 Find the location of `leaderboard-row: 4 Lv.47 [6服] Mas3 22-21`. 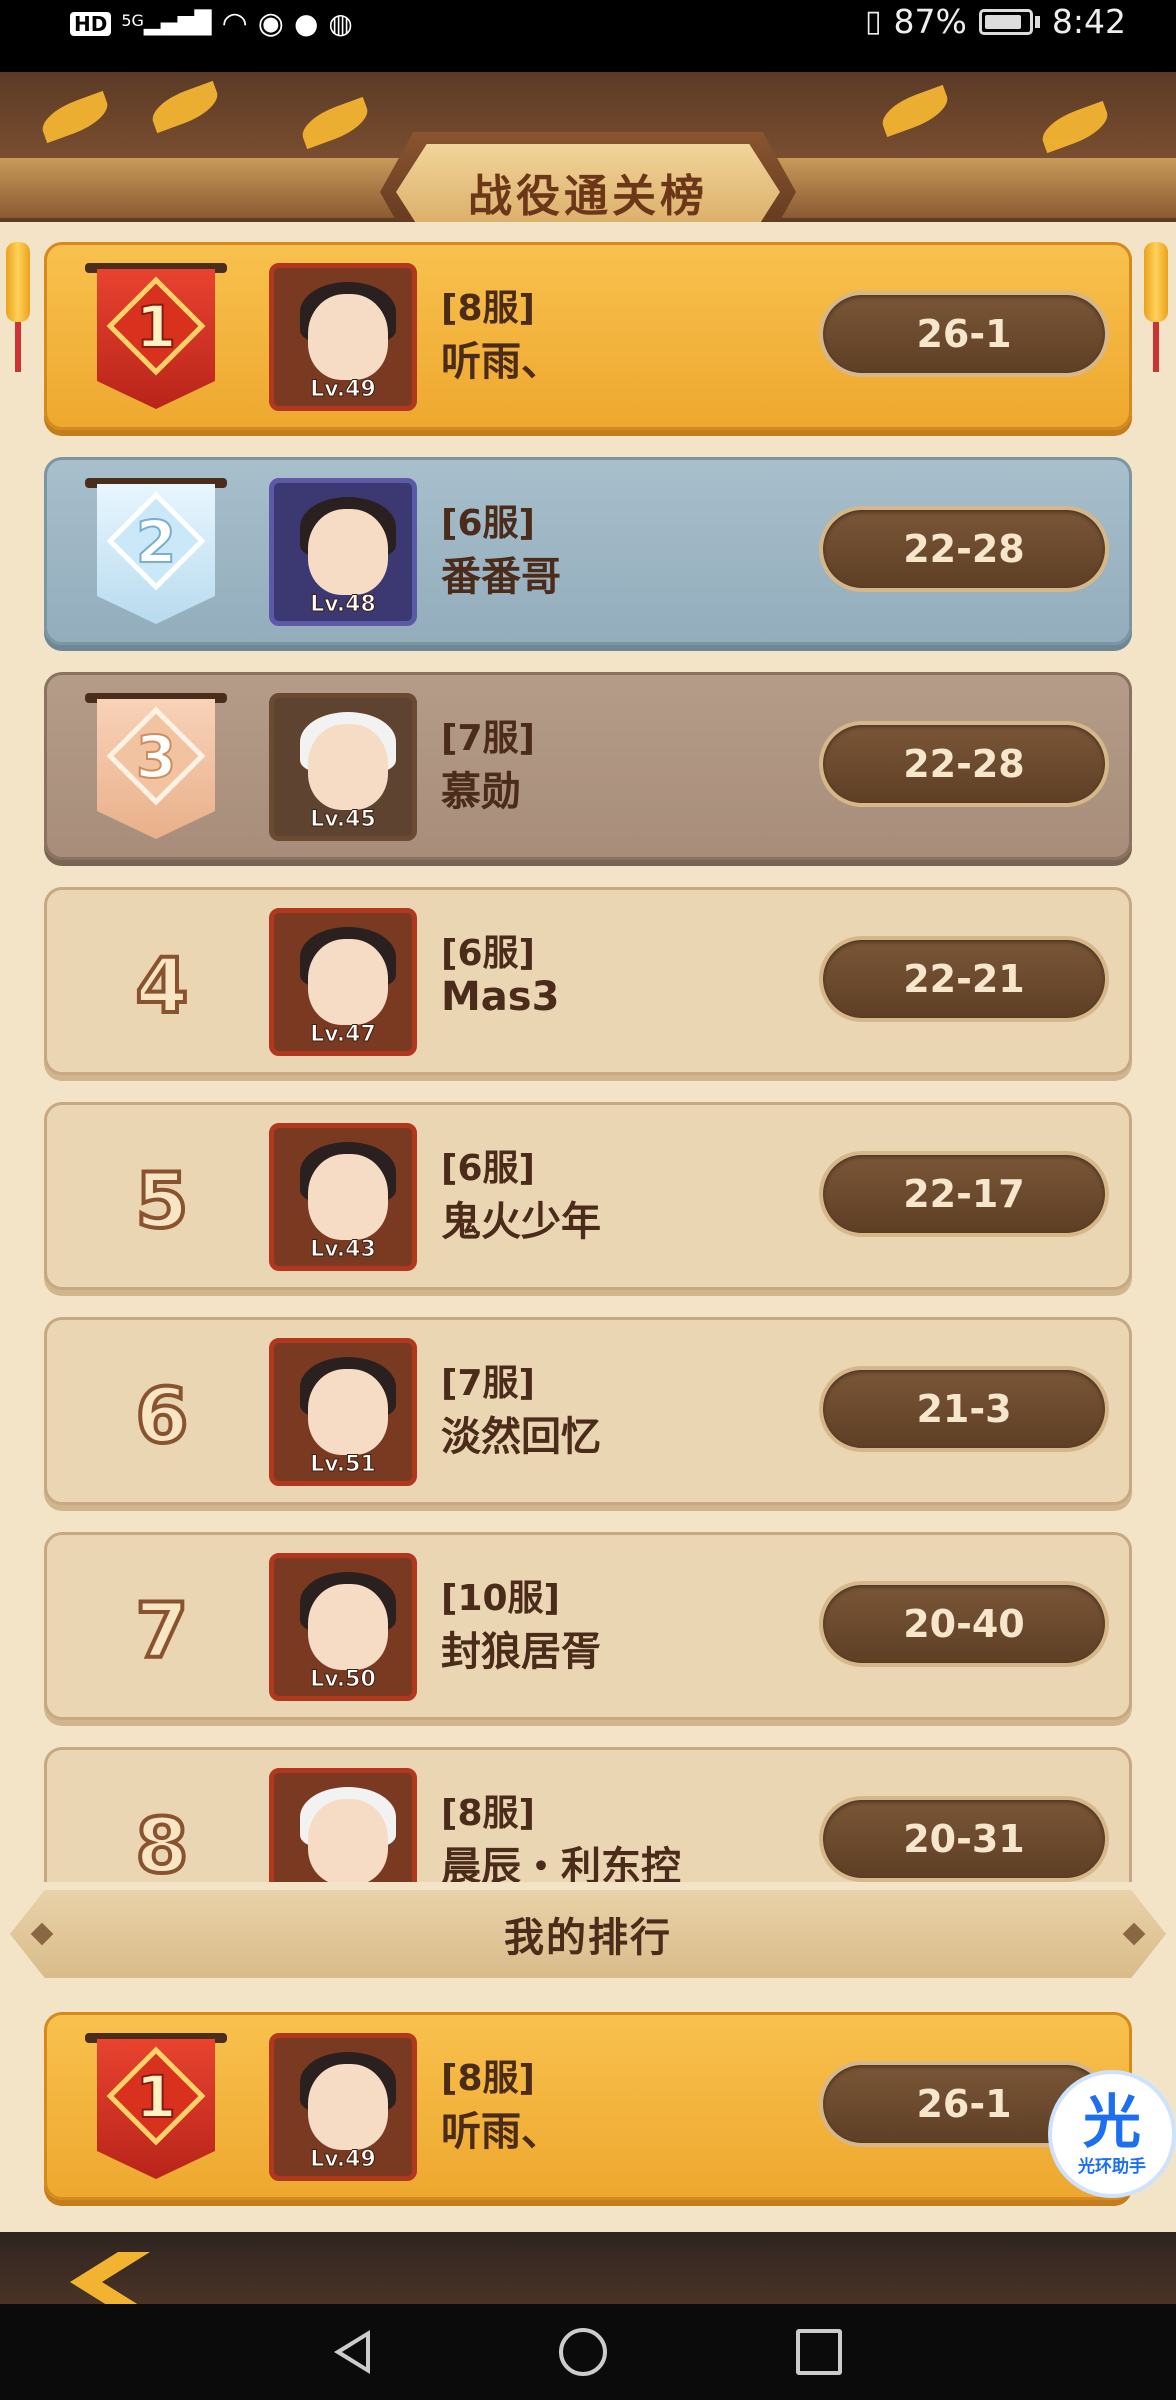

leaderboard-row: 4 Lv.47 [6服] Mas3 22-21 is located at coordinates (588, 981).